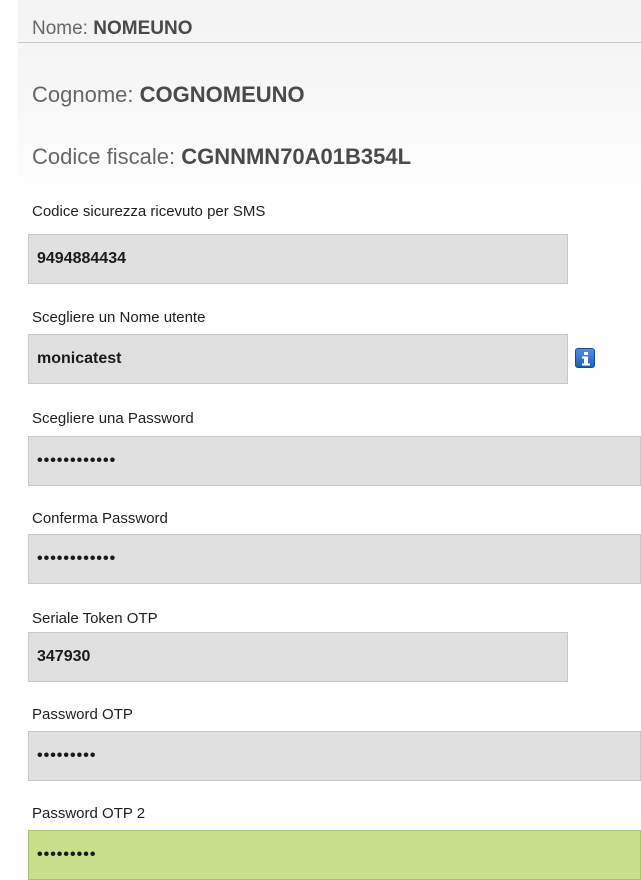 The image size is (641, 880). Describe the element at coordinates (60, 28) in the screenshot. I see `nome-label: Nome:` at that location.